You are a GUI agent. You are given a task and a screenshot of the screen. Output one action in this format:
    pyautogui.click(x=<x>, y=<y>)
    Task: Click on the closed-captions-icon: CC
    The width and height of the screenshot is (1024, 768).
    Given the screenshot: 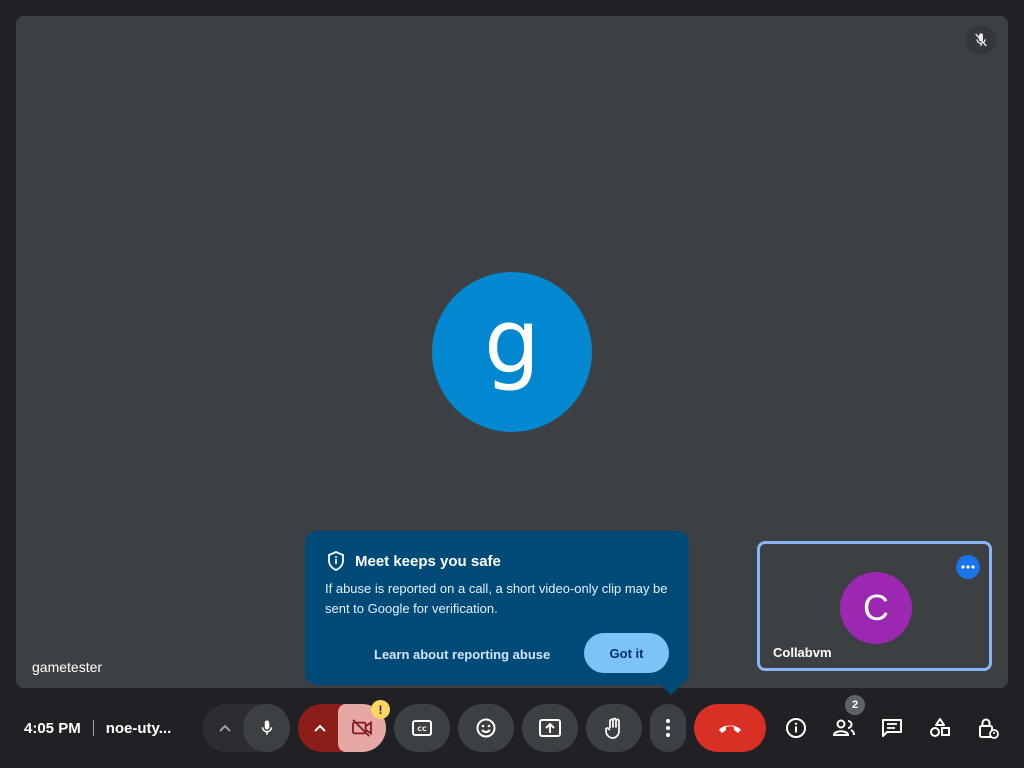 What is the action you would take?
    pyautogui.click(x=422, y=728)
    